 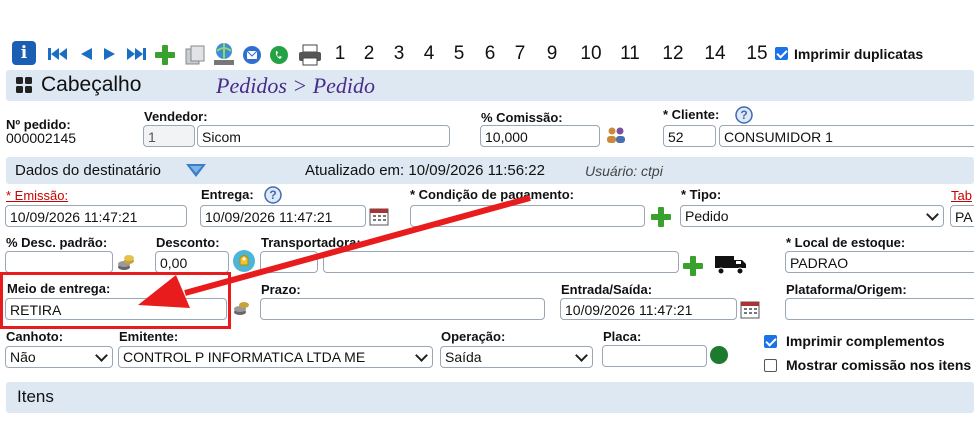 What do you see at coordinates (673, 55) in the screenshot?
I see `page-number-12: 12` at bounding box center [673, 55].